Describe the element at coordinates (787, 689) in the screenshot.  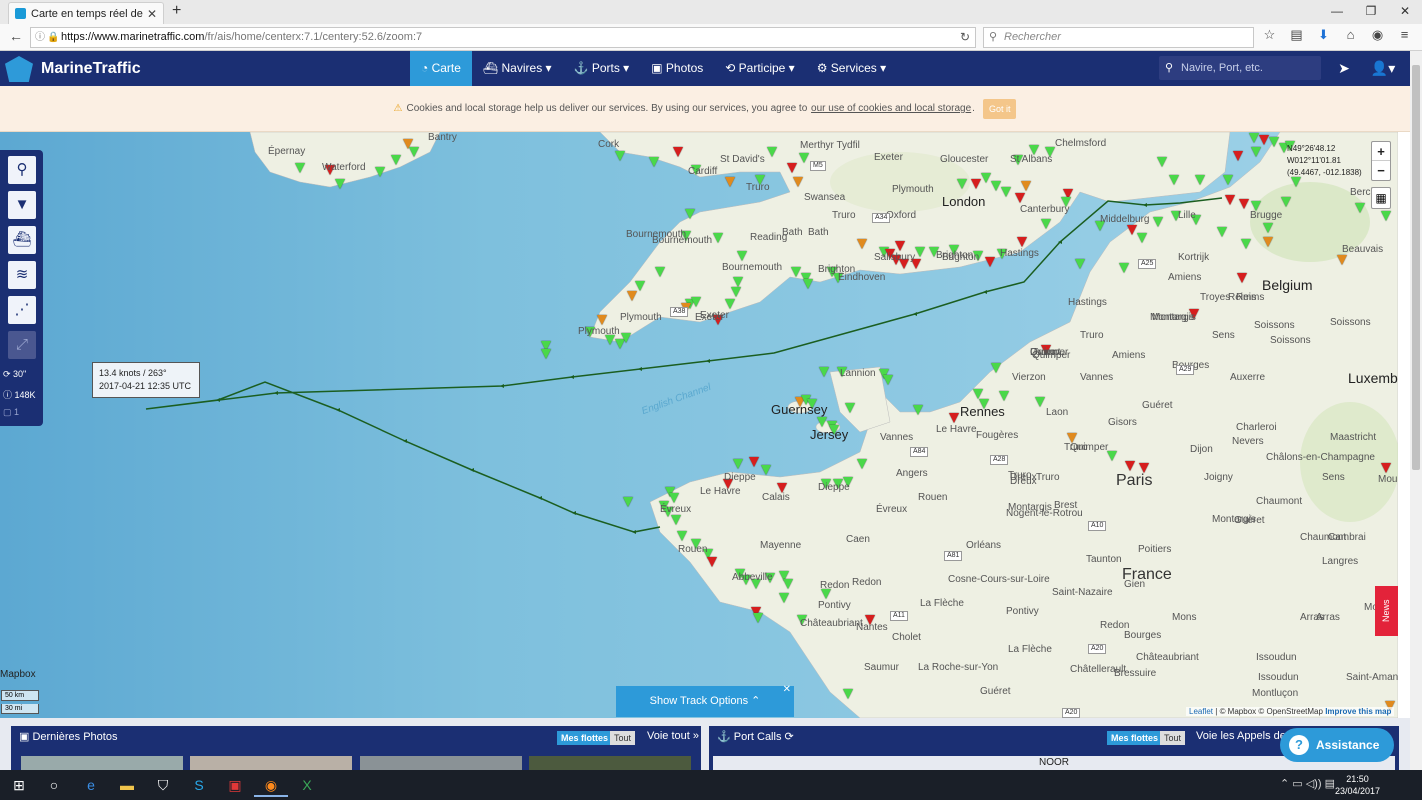
I see `close-track-options-icon: ✕` at that location.